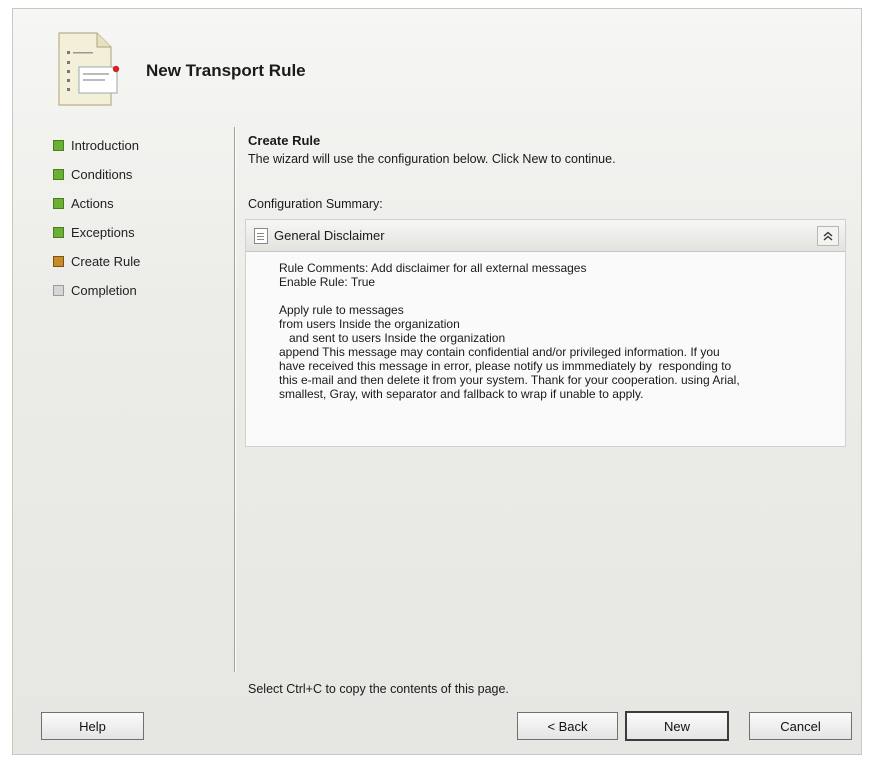  Describe the element at coordinates (545, 236) in the screenshot. I see `panel-header: General Disclaimer` at that location.